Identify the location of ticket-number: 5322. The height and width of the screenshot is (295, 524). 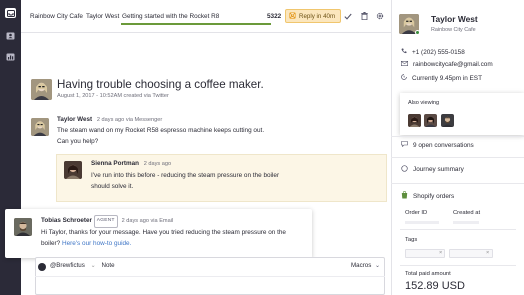
(274, 16).